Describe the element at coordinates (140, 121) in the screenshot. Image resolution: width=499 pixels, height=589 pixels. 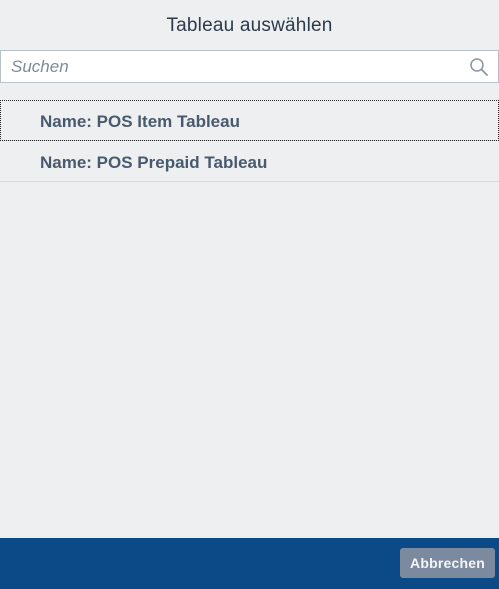
I see `list-item-label: Name: POS Item Tableau` at that location.